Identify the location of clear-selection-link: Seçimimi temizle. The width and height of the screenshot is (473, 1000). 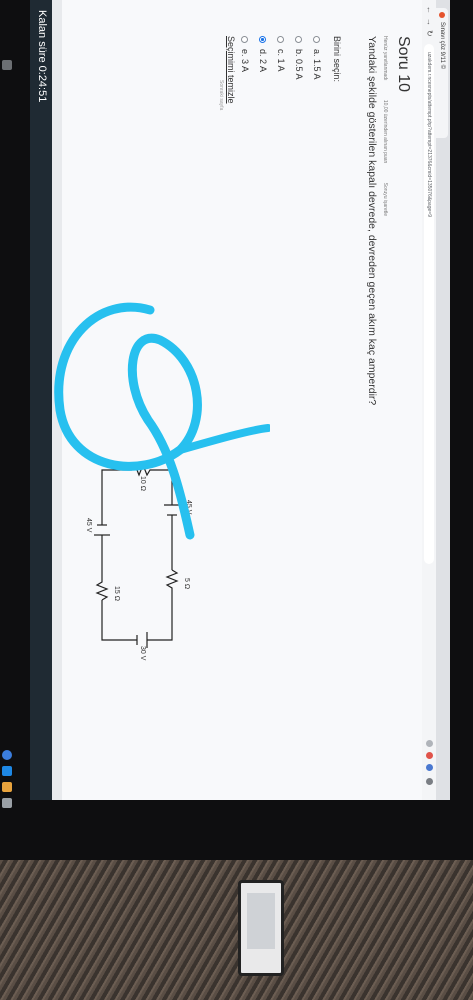
(231, 70).